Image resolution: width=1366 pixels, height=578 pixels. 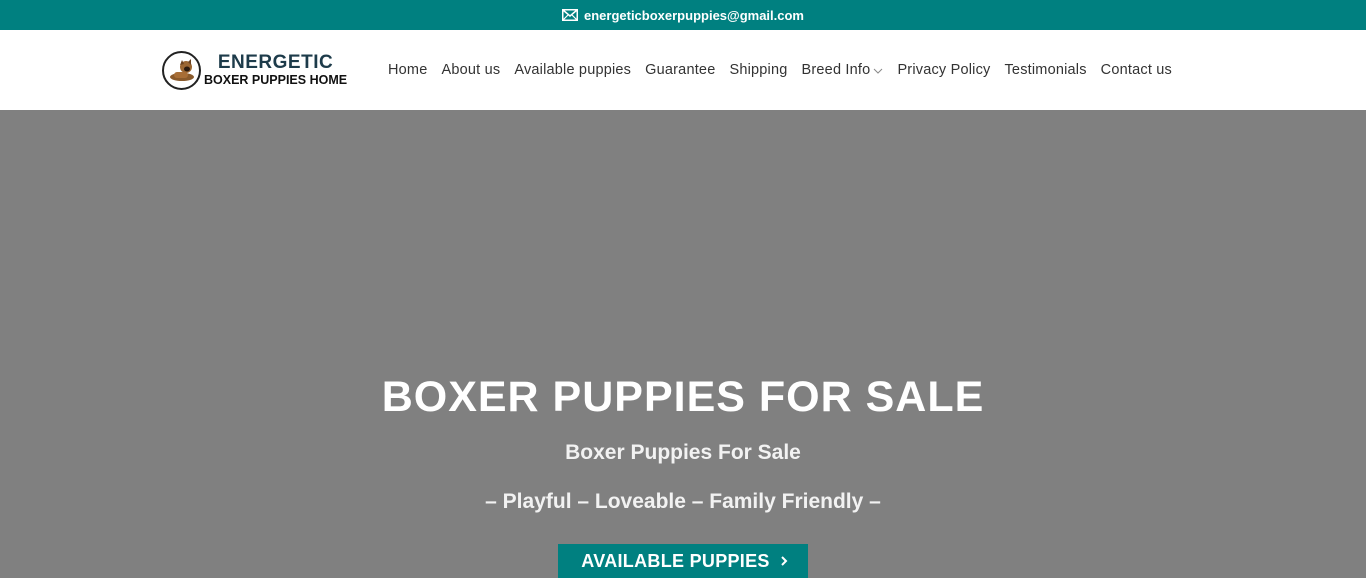 I want to click on nav-available-puppies: Available puppies, so click(x=572, y=70).